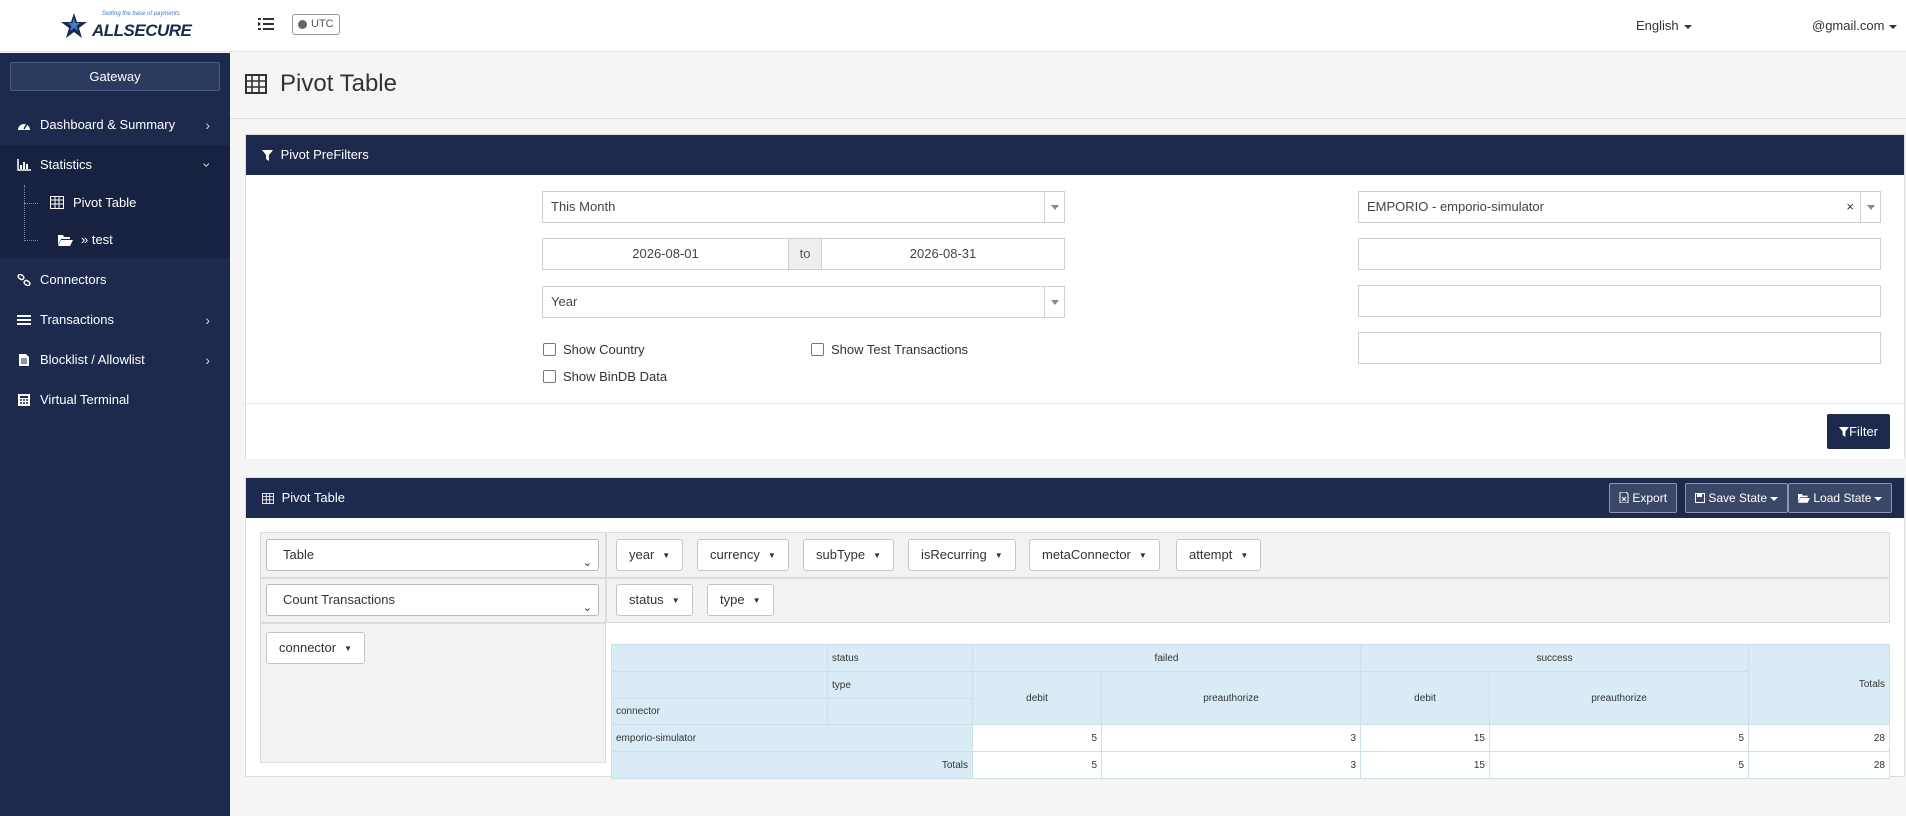  I want to click on file-export-icon, so click(1624, 497).